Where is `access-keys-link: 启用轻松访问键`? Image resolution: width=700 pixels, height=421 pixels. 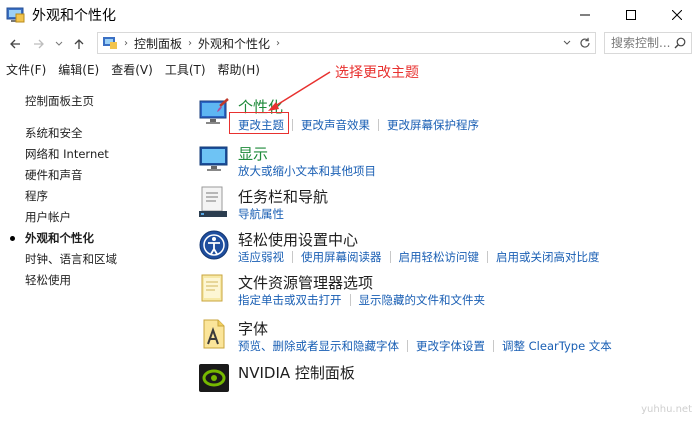 access-keys-link: 启用轻松访问键 is located at coordinates (439, 257).